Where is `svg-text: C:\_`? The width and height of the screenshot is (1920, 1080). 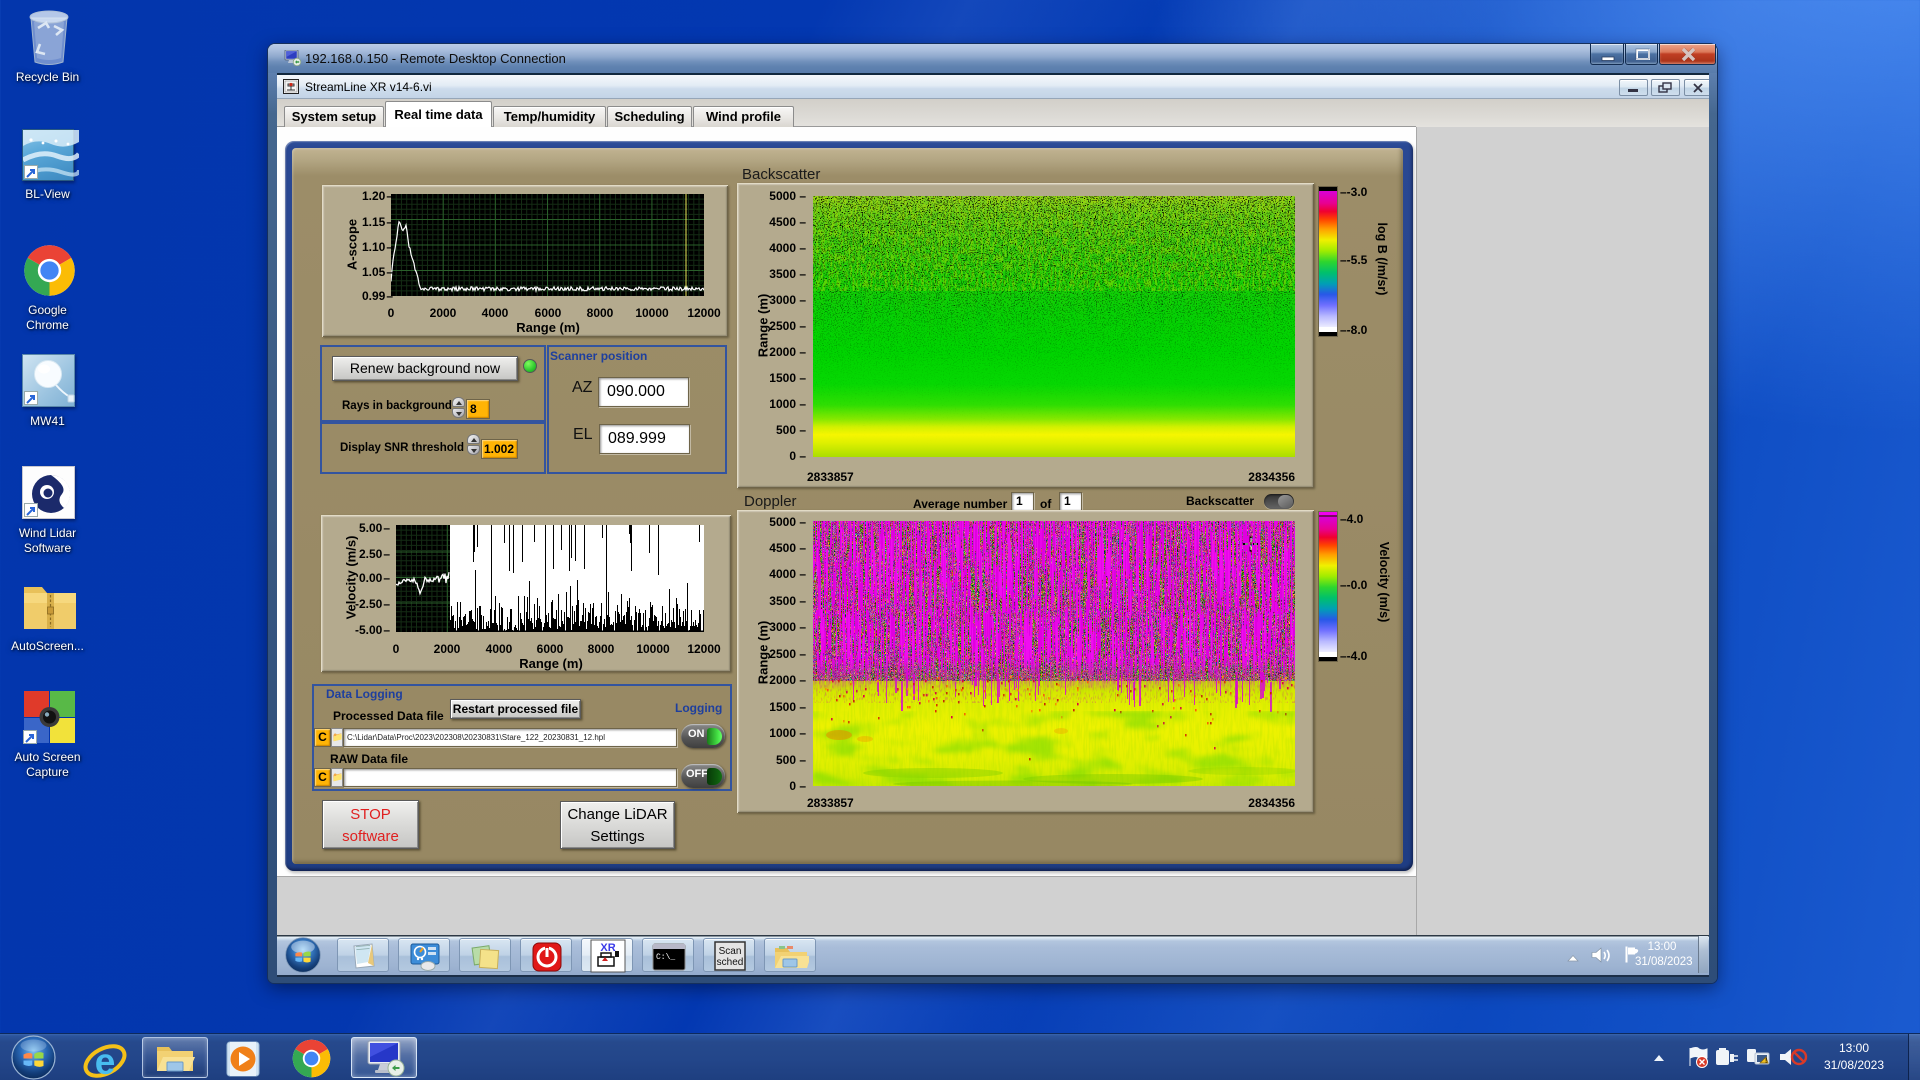
svg-text: C:\_ is located at coordinates (665, 957).